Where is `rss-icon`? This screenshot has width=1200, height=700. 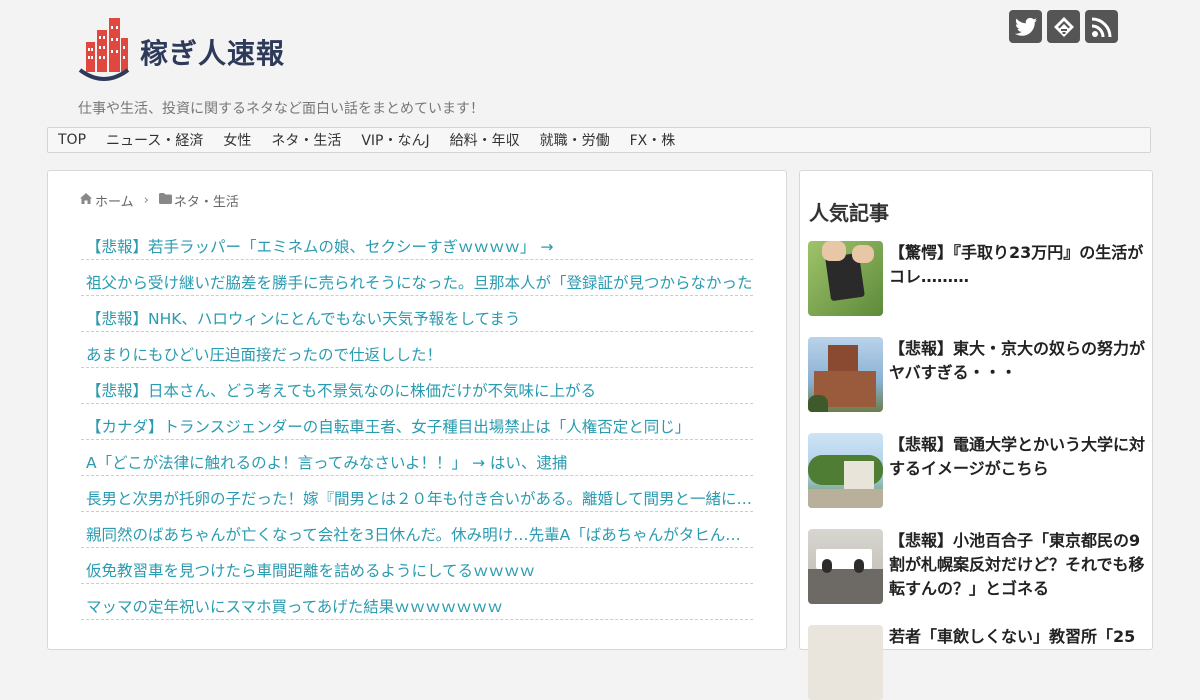
rss-icon is located at coordinates (1101, 26).